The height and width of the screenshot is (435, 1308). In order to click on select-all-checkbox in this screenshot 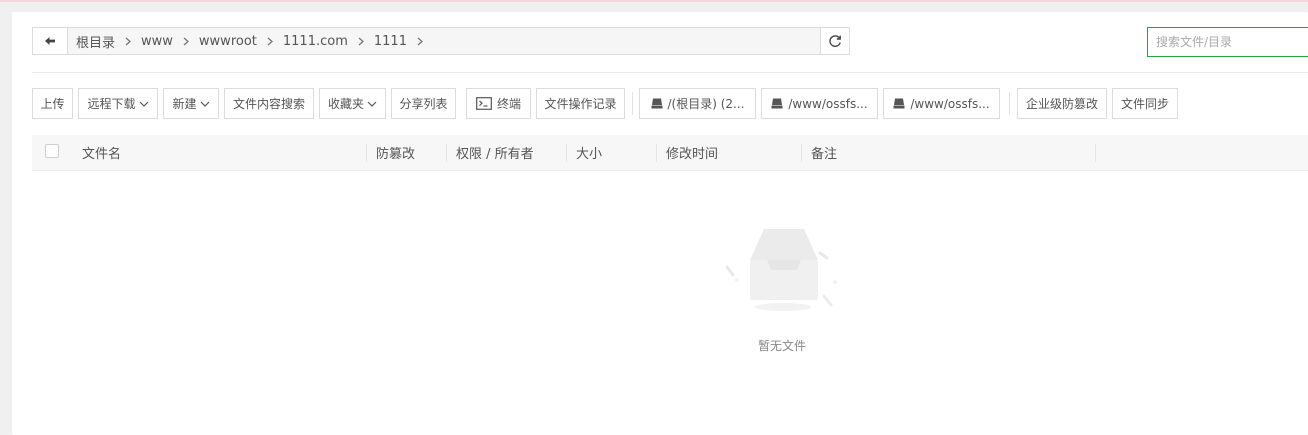, I will do `click(52, 151)`.